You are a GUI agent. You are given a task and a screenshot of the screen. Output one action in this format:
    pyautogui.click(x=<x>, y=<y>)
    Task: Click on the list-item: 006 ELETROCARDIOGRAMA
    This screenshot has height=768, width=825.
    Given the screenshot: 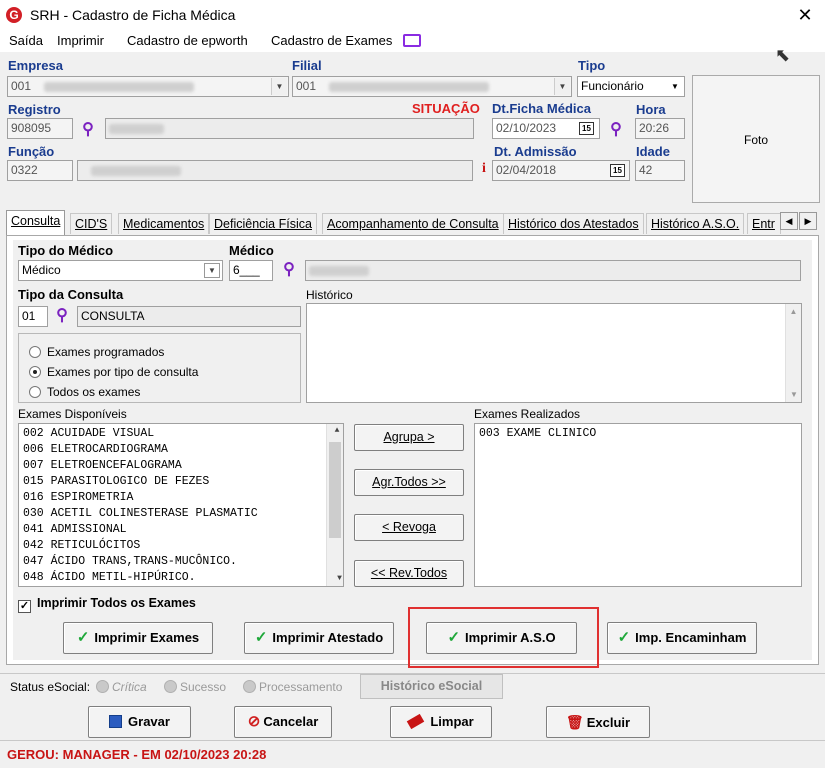 What is the action you would take?
    pyautogui.click(x=181, y=450)
    